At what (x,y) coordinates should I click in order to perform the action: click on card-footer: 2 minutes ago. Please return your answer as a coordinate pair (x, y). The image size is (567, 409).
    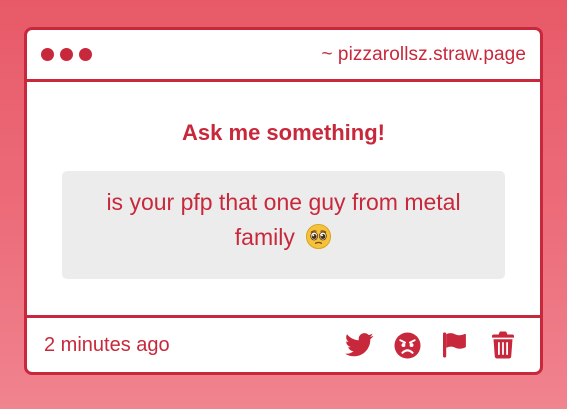
    Looking at the image, I should click on (283, 345).